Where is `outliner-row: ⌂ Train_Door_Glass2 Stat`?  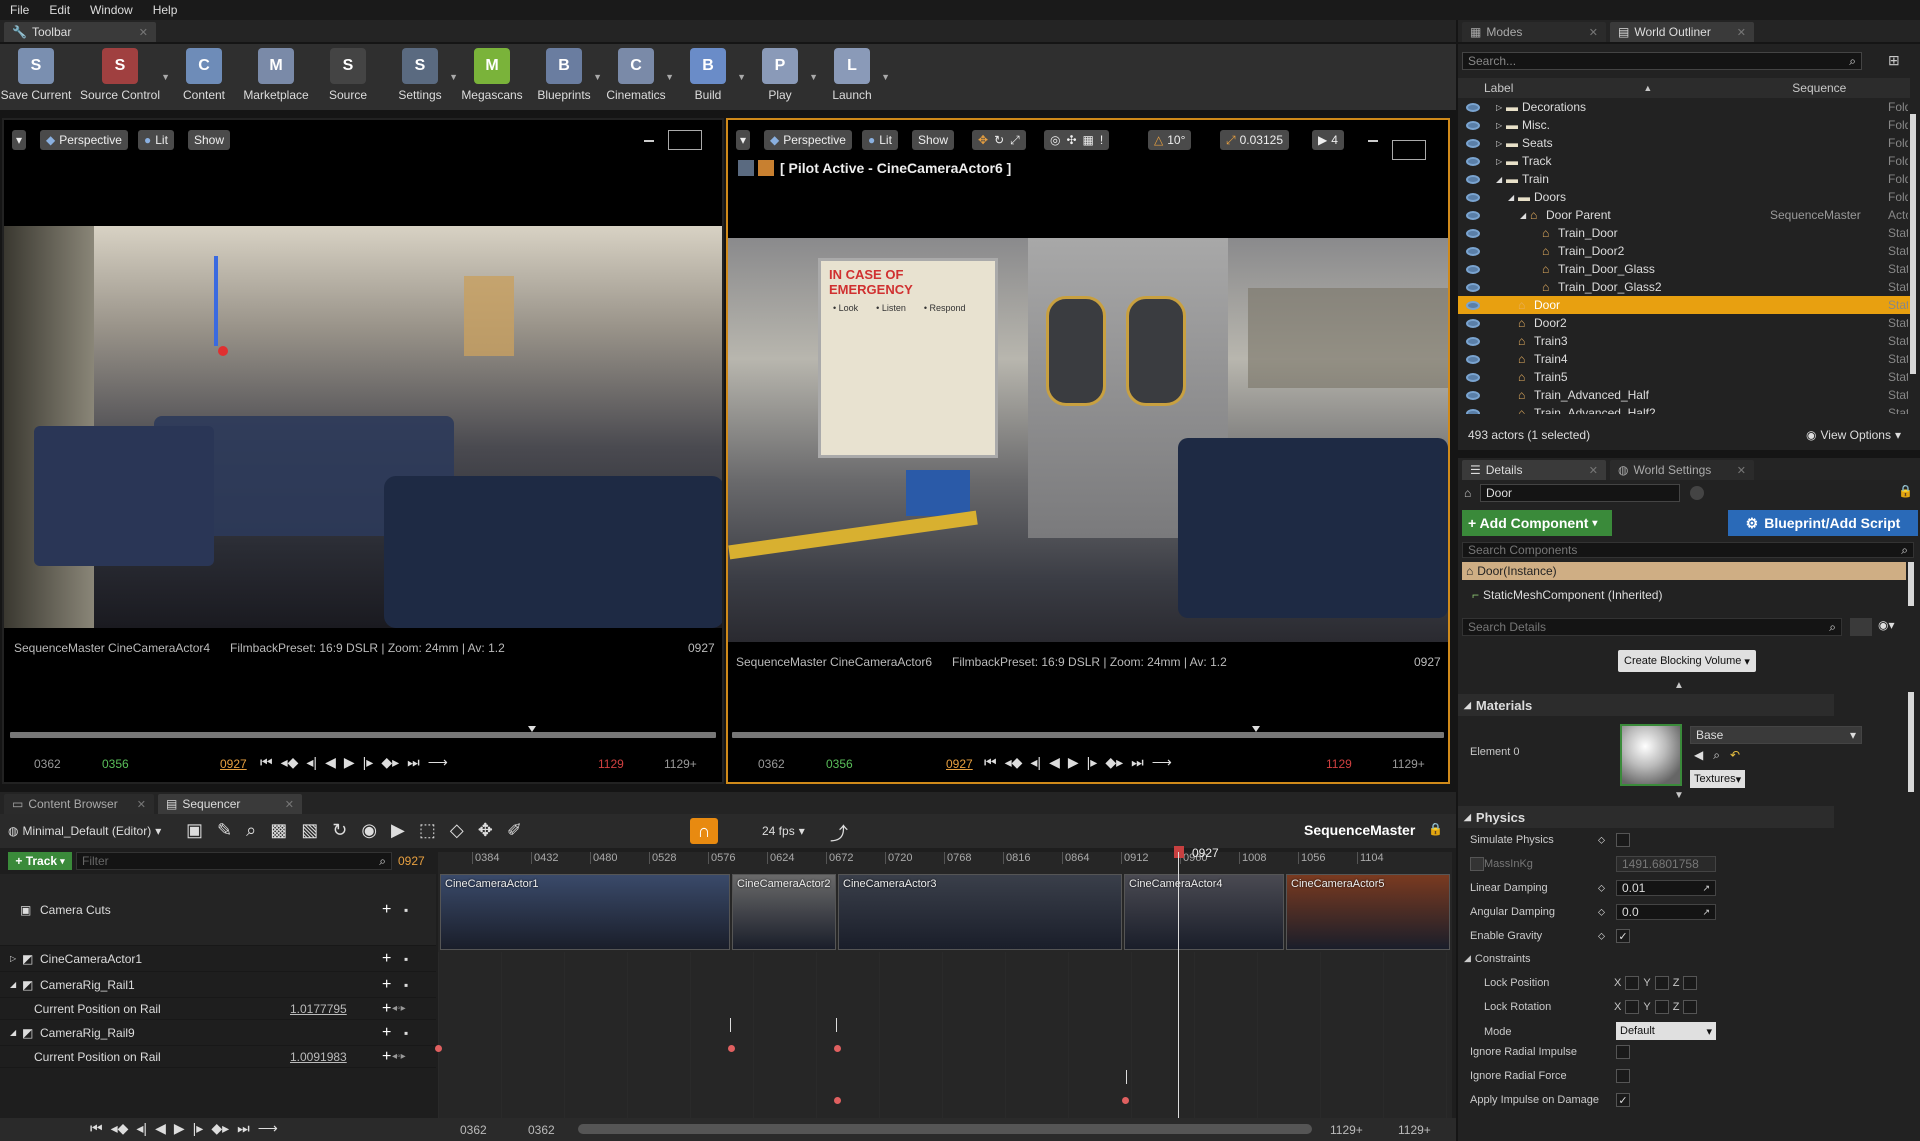
outliner-row: ⌂ Train_Door_Glass2 Stat is located at coordinates (1684, 287).